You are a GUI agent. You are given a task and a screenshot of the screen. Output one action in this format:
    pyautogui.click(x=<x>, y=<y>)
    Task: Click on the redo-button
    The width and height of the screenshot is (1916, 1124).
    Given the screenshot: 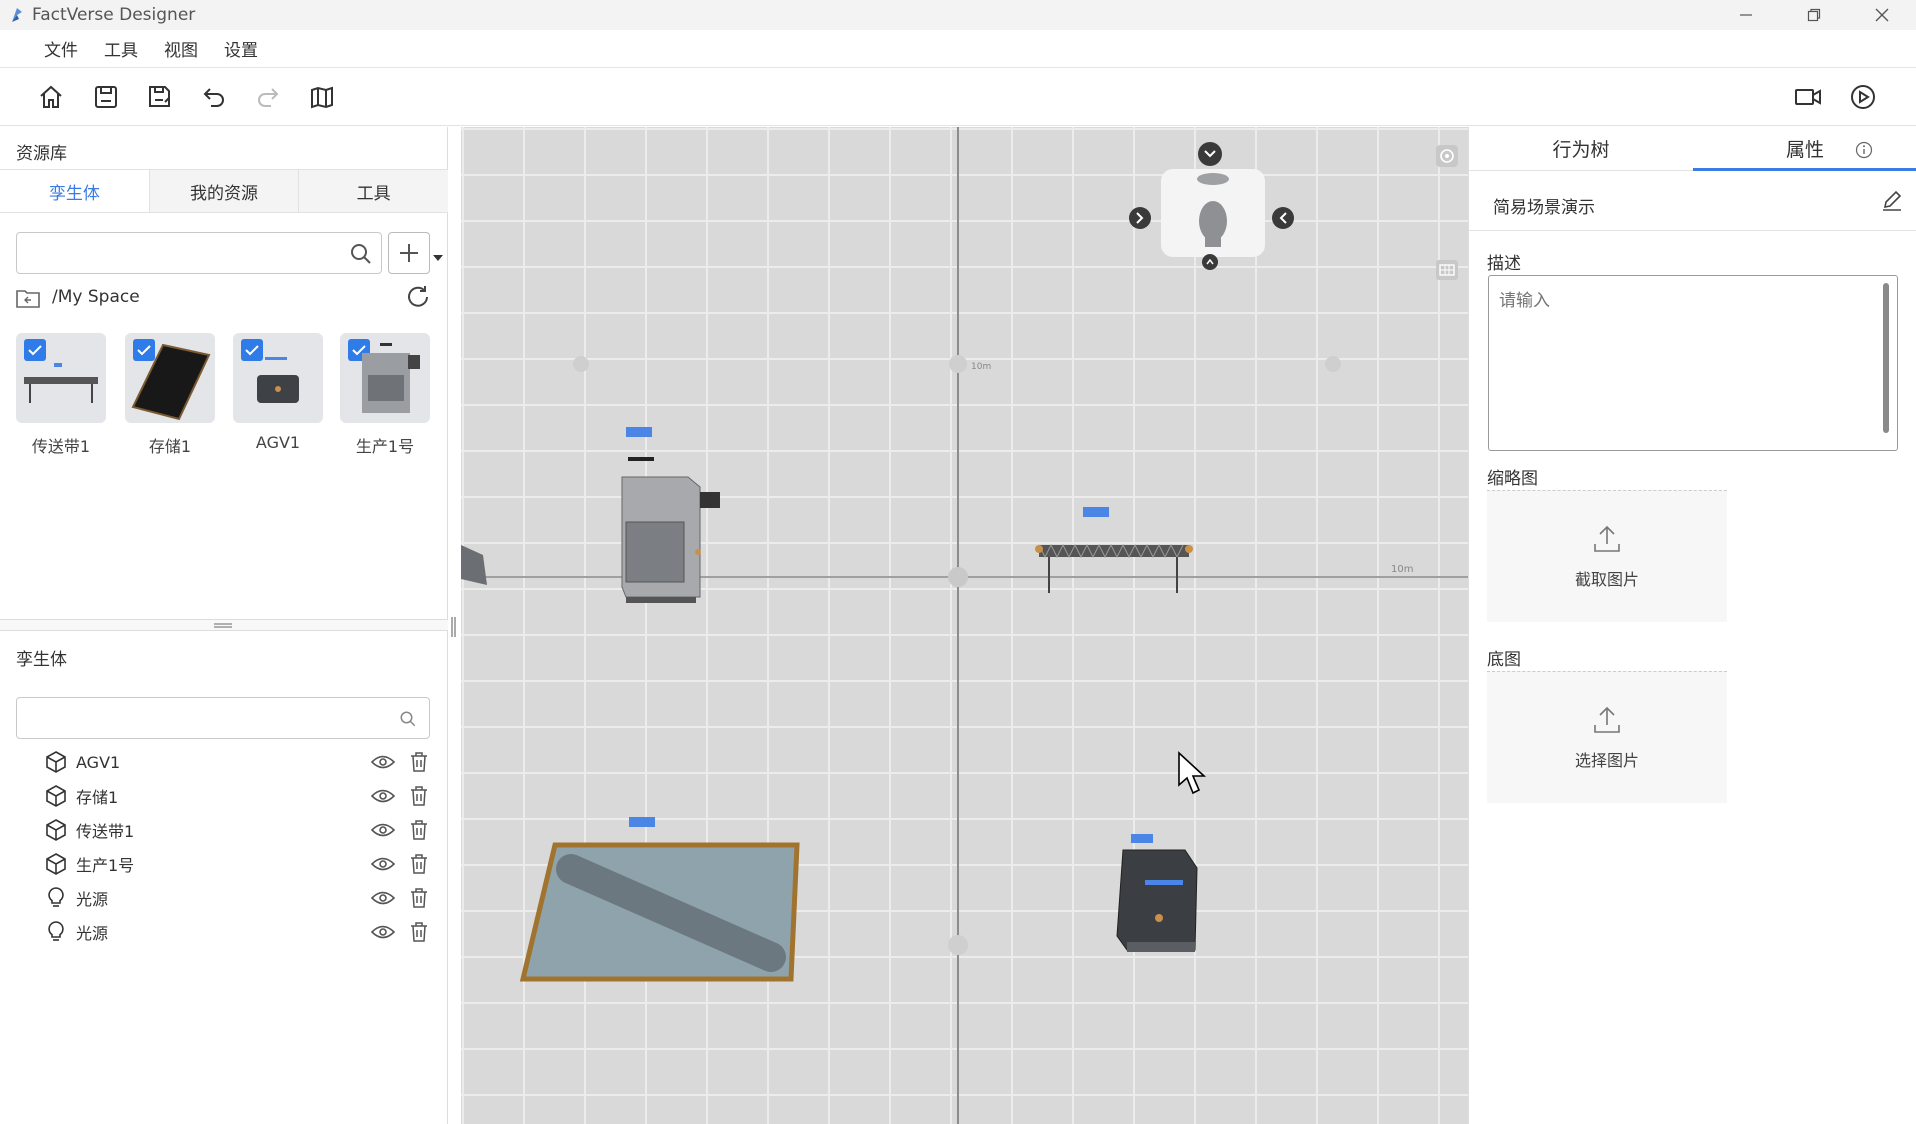 What is the action you would take?
    pyautogui.click(x=268, y=97)
    